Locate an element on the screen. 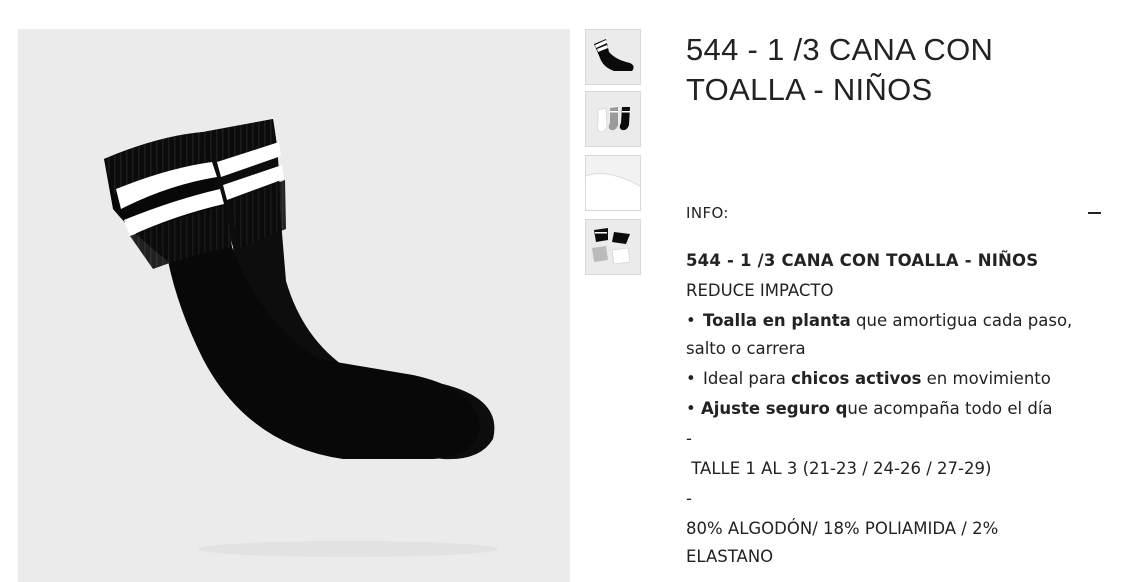  feature-bullet-2: • Ideal para chicos activos en movimiento is located at coordinates (901, 379).